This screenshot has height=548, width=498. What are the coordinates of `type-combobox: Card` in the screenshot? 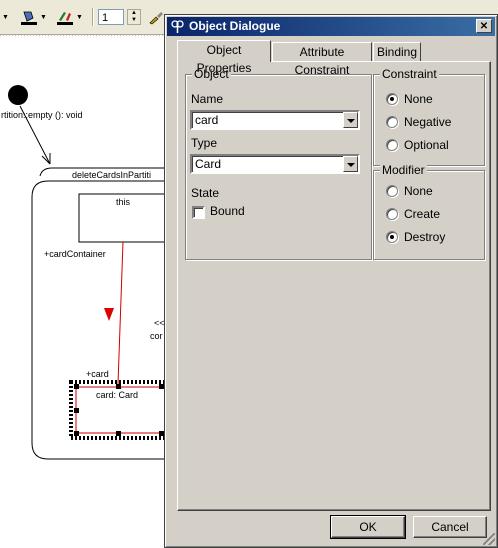 It's located at (275, 164).